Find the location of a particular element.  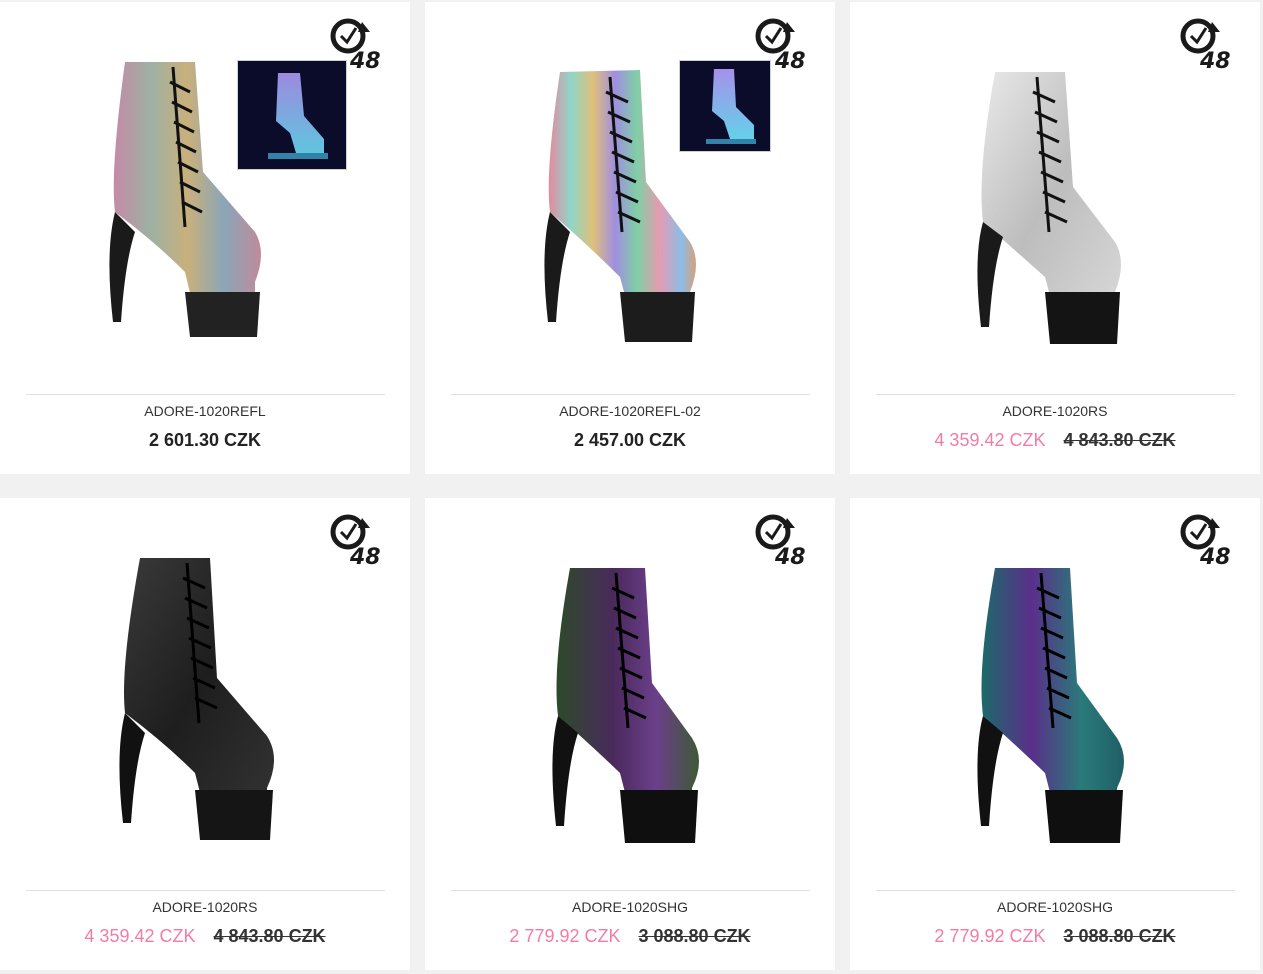

price-row: 2 601.30 CZK is located at coordinates (205, 440).